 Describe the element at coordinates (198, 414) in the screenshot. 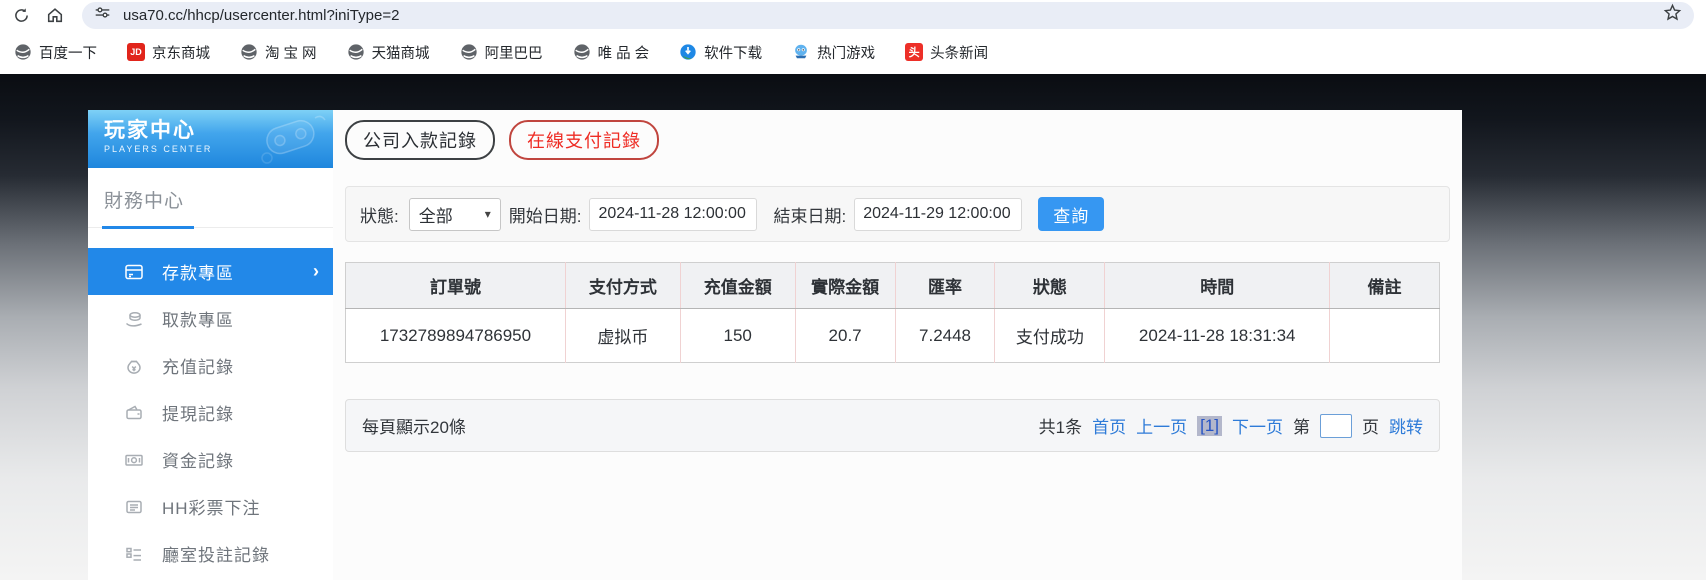

I see `sidebar-item-label: 提現記錄` at that location.